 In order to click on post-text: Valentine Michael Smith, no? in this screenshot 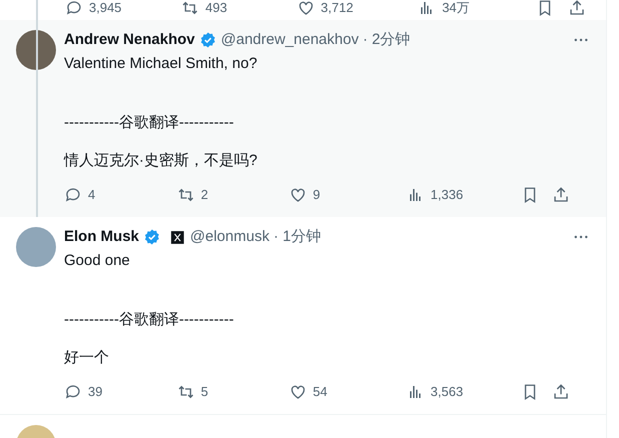, I will do `click(161, 64)`.